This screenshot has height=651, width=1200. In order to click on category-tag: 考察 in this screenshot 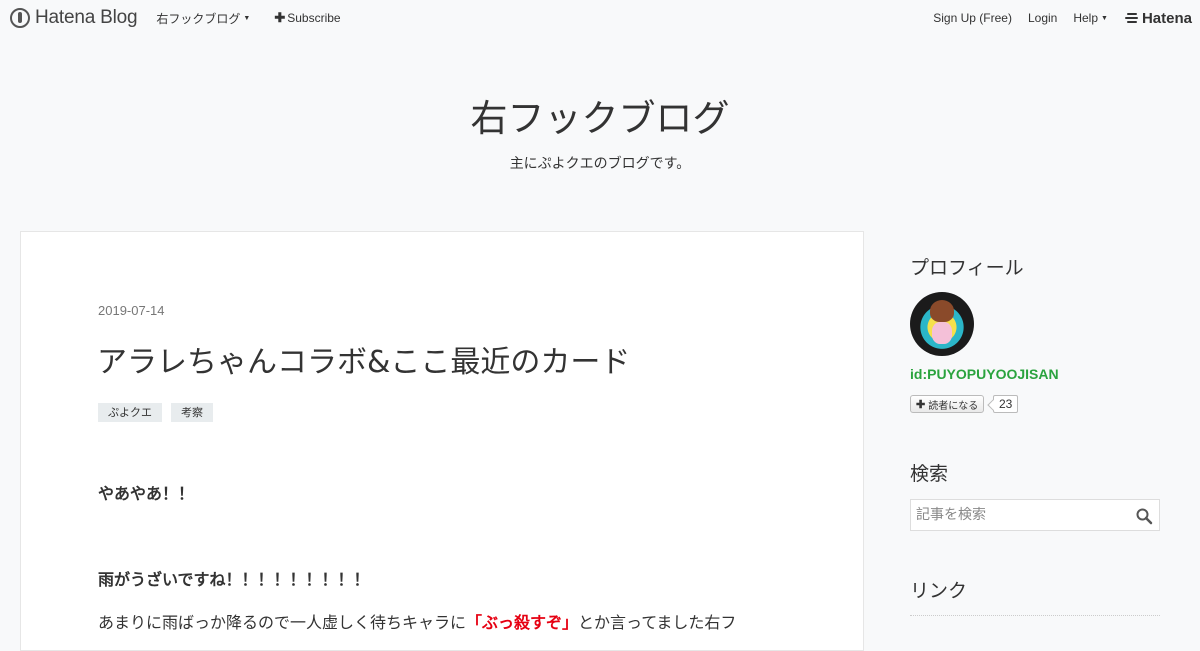, I will do `click(192, 412)`.